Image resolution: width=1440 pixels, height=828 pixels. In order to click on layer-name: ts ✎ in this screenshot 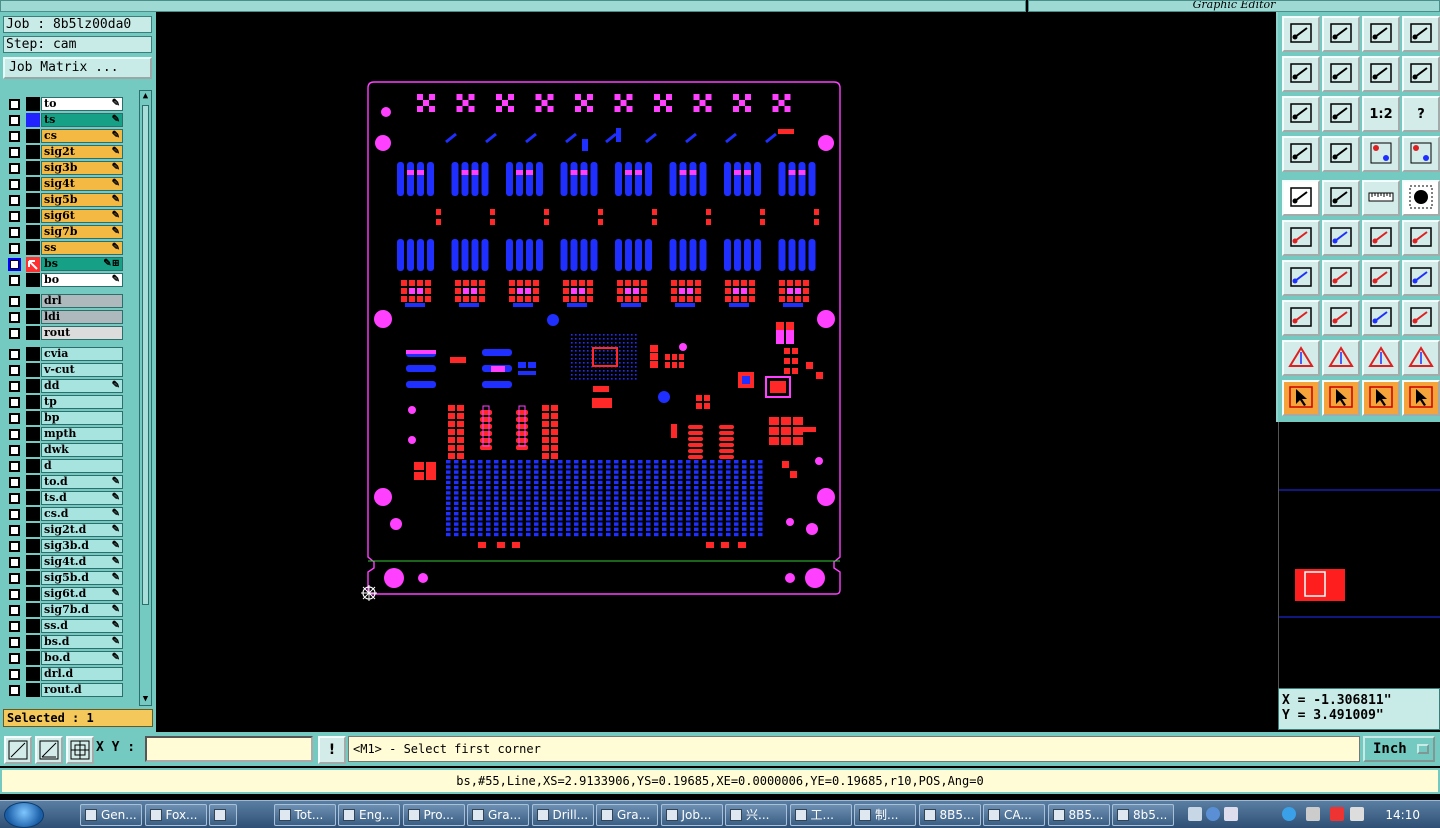, I will do `click(82, 120)`.